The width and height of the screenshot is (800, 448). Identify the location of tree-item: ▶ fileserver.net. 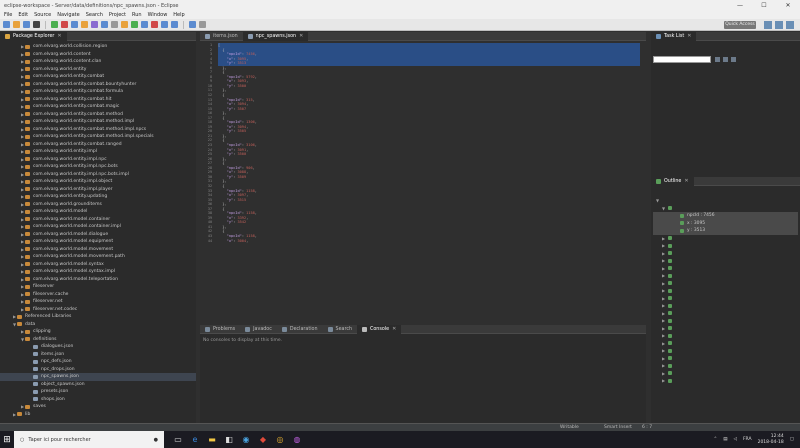
(98, 302).